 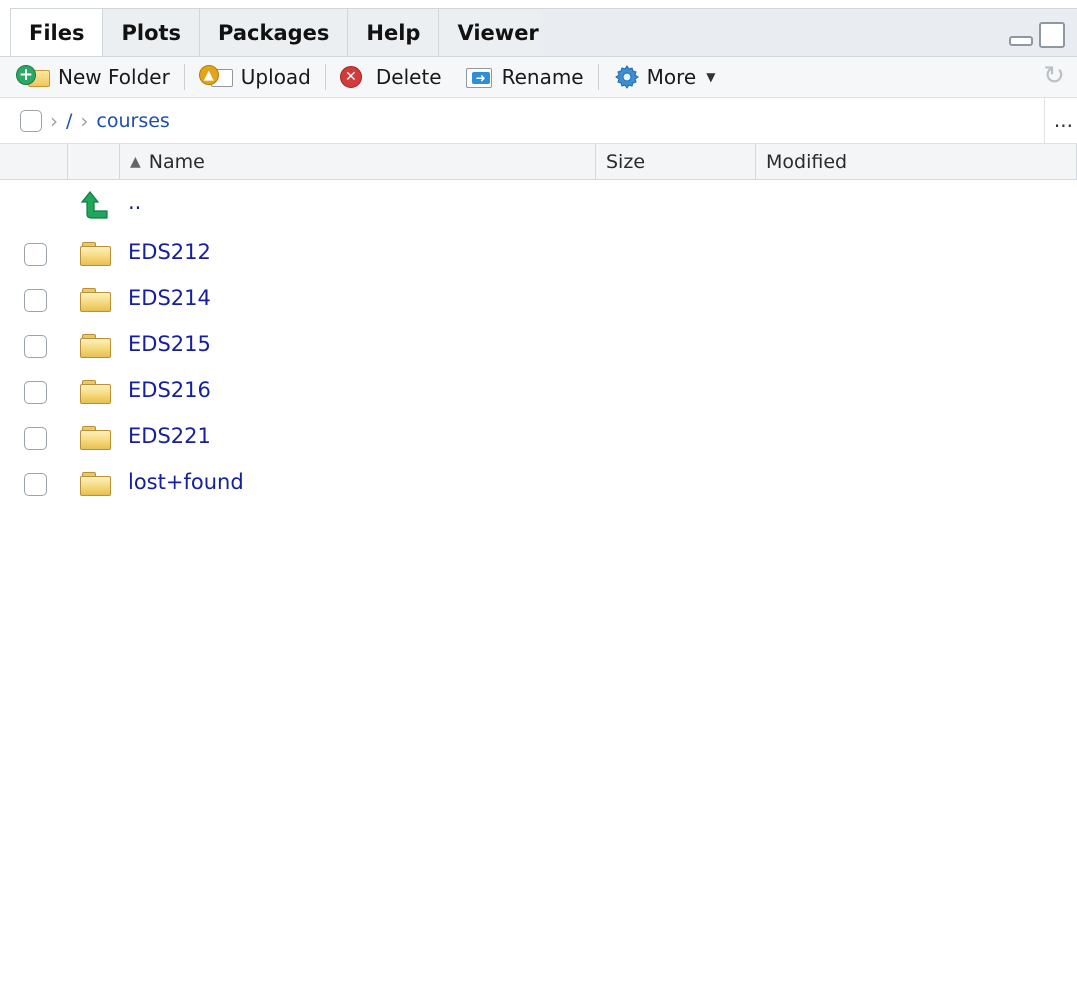 I want to click on file-name-link: EDS214, so click(x=169, y=298).